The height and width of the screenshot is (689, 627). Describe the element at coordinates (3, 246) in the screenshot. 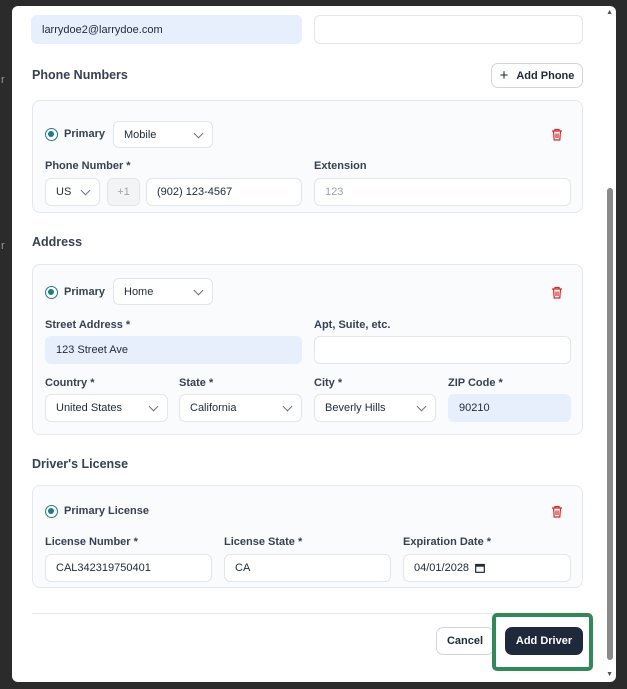

I see `backdrop-text-left-2: r` at that location.